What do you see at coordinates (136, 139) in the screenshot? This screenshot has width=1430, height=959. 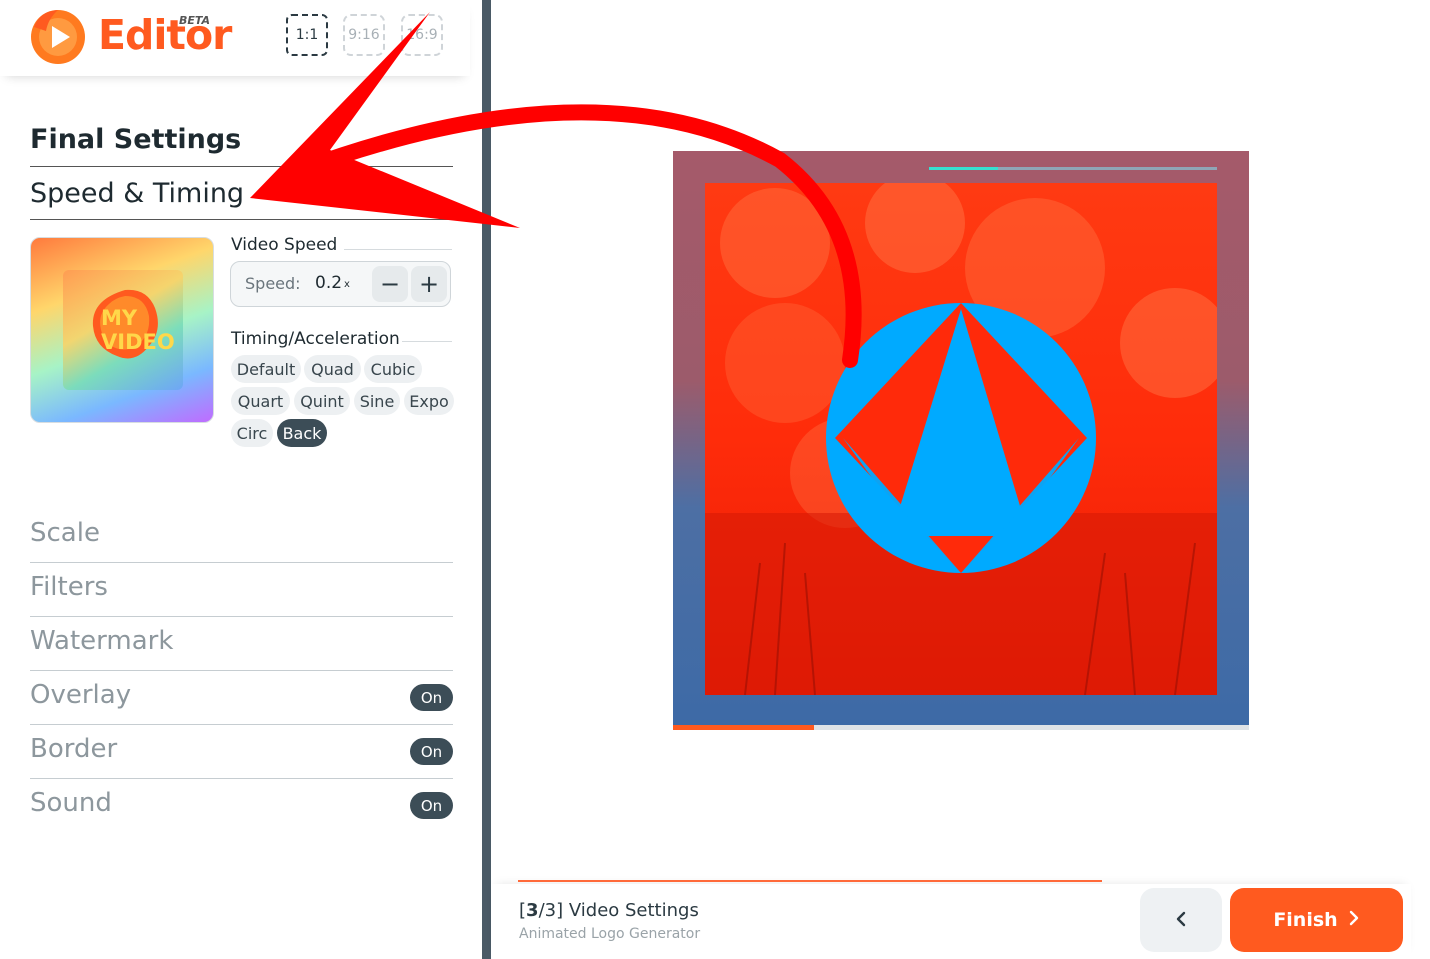 I see `panel-title: Final Settings` at bounding box center [136, 139].